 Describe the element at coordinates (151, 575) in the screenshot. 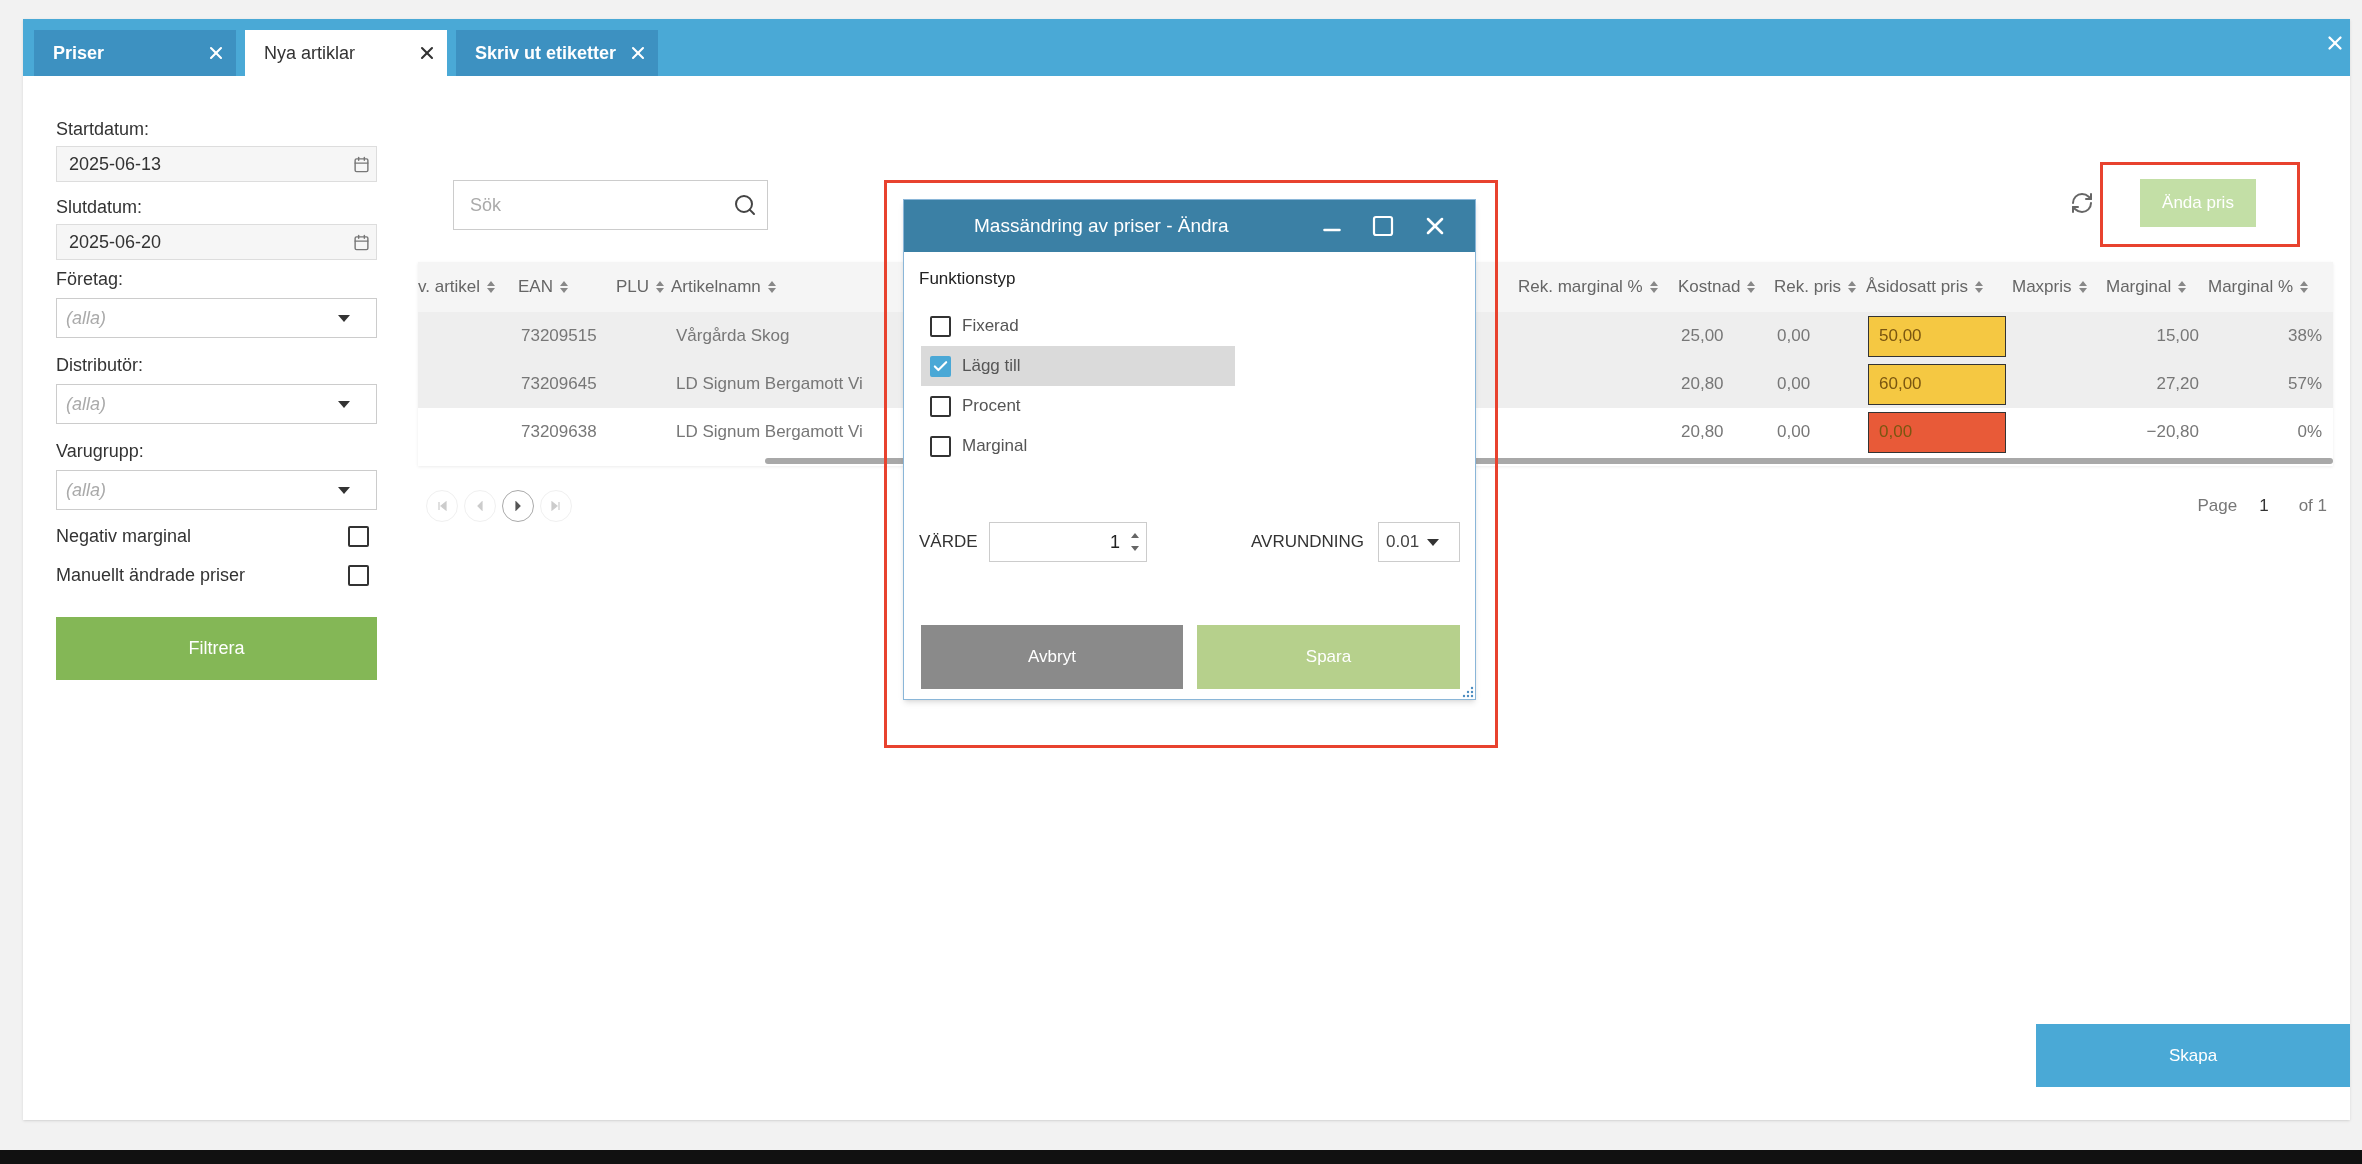

I see `checkbox-label: Manuellt ändrade priser` at that location.